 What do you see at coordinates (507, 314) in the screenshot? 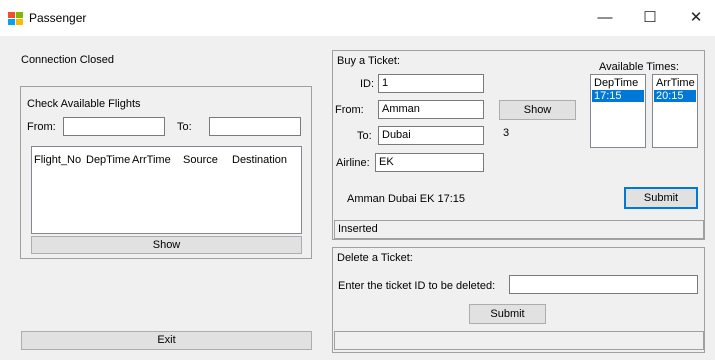
I see `delete-submit-button: Submit` at bounding box center [507, 314].